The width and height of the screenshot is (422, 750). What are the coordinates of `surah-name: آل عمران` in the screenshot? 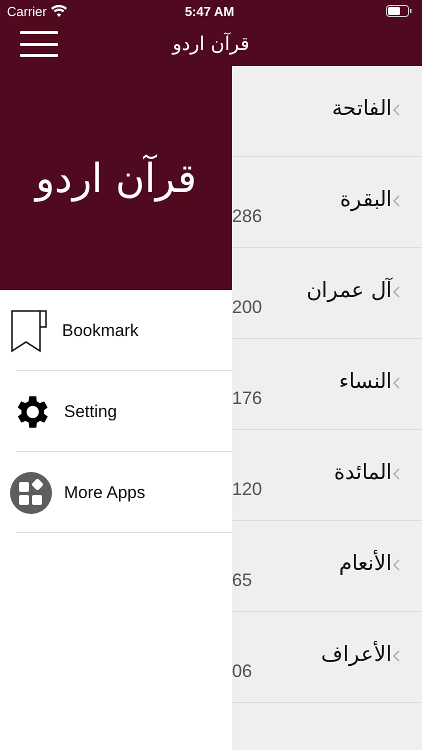 It's located at (349, 290).